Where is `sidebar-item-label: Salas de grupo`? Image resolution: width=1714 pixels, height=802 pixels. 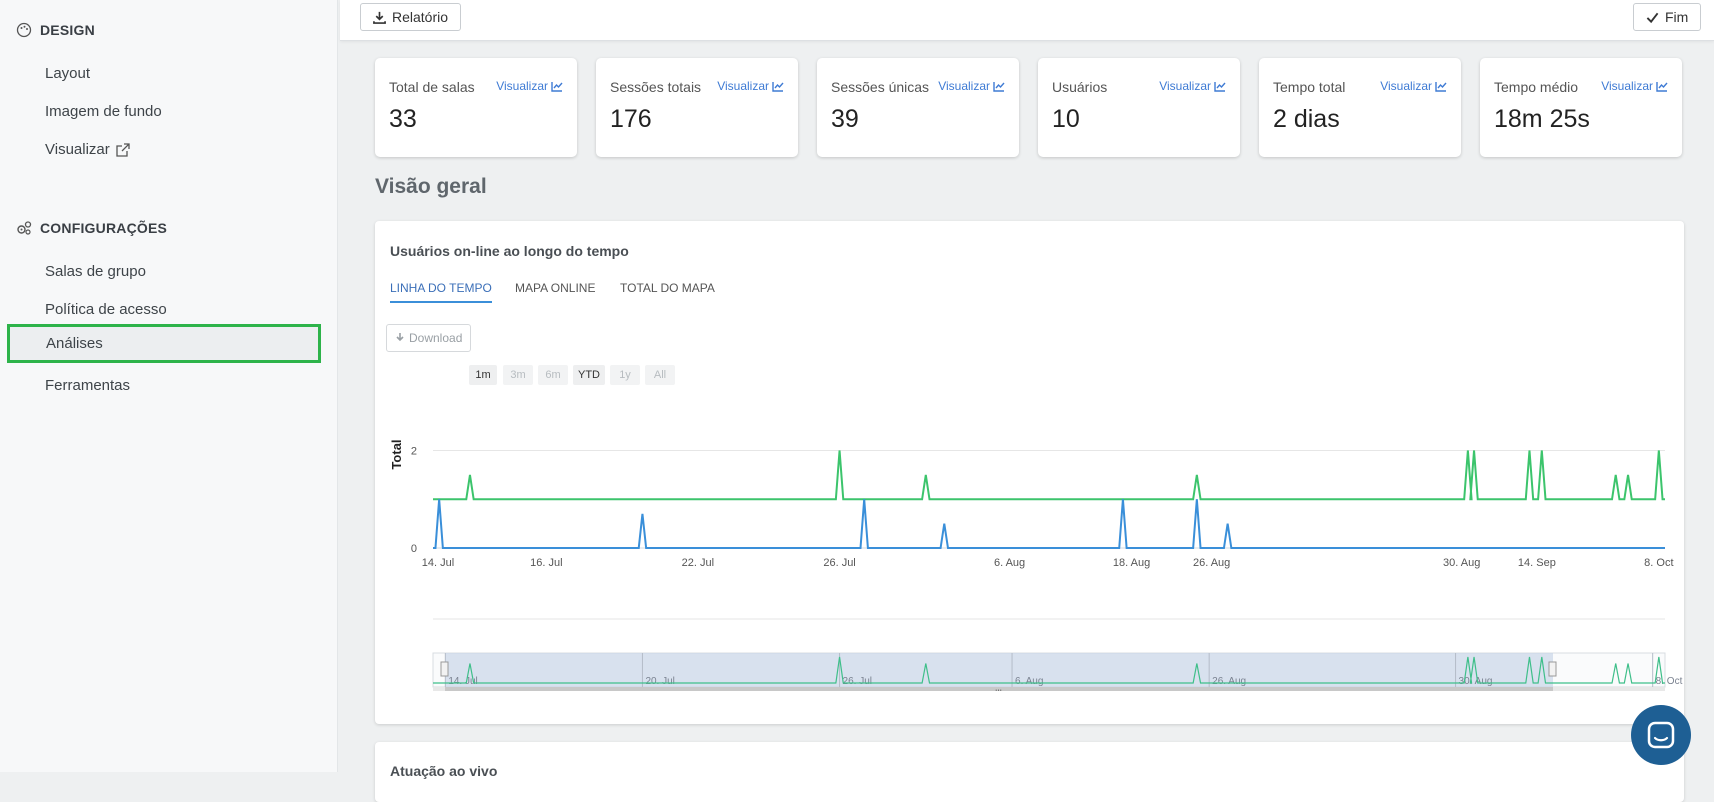
sidebar-item-label: Salas de grupo is located at coordinates (95, 271).